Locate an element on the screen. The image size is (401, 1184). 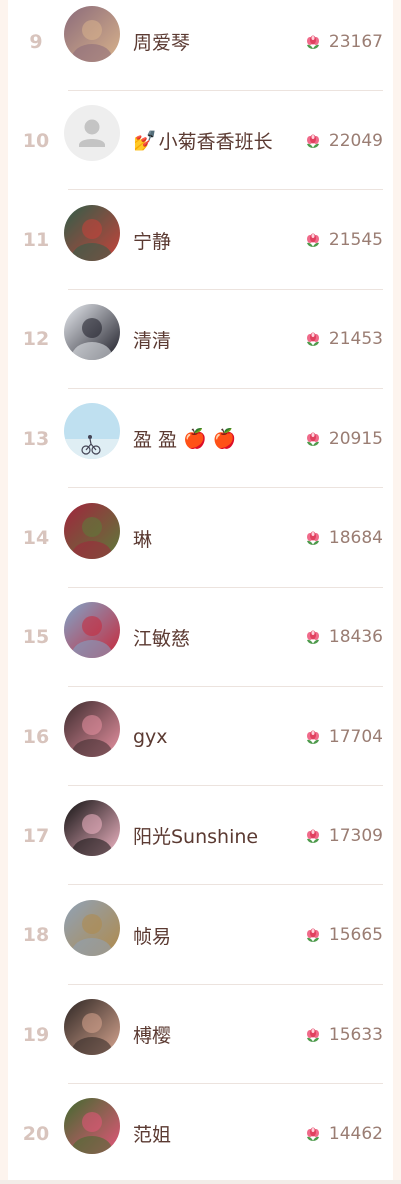
user-name-text: 琳 is located at coordinates (143, 539).